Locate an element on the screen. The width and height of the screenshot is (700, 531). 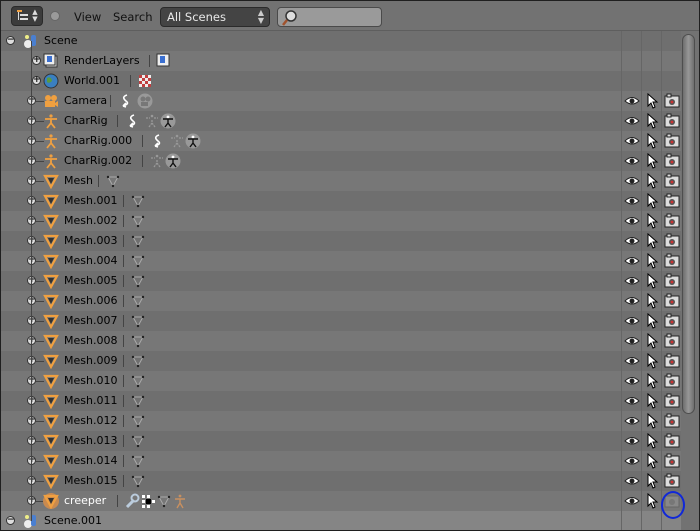
item-name: CharRig.002 is located at coordinates (98, 160).